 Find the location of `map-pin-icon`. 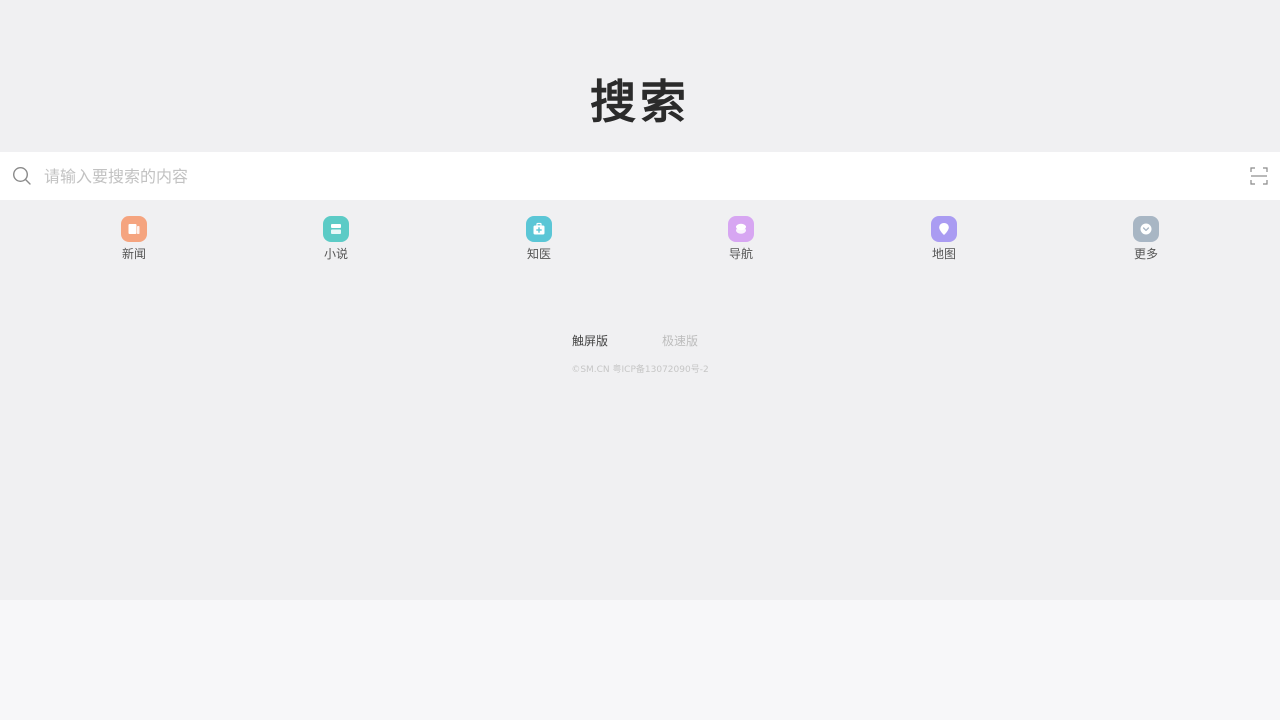

map-pin-icon is located at coordinates (944, 229).